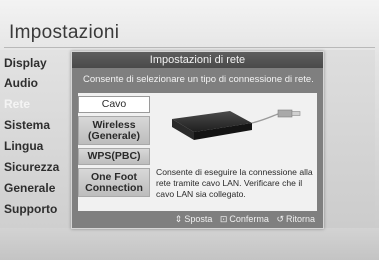 The width and height of the screenshot is (379, 260). Describe the element at coordinates (114, 182) in the screenshot. I see `option-one-foot-connection: One Foot Connection` at that location.